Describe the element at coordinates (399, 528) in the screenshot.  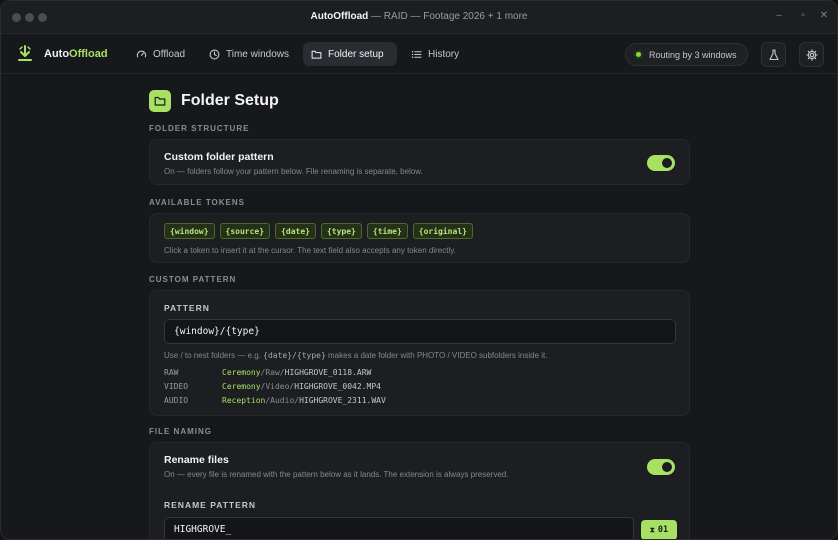
I see `rename-pattern-input: HIGHGROVE_` at that location.